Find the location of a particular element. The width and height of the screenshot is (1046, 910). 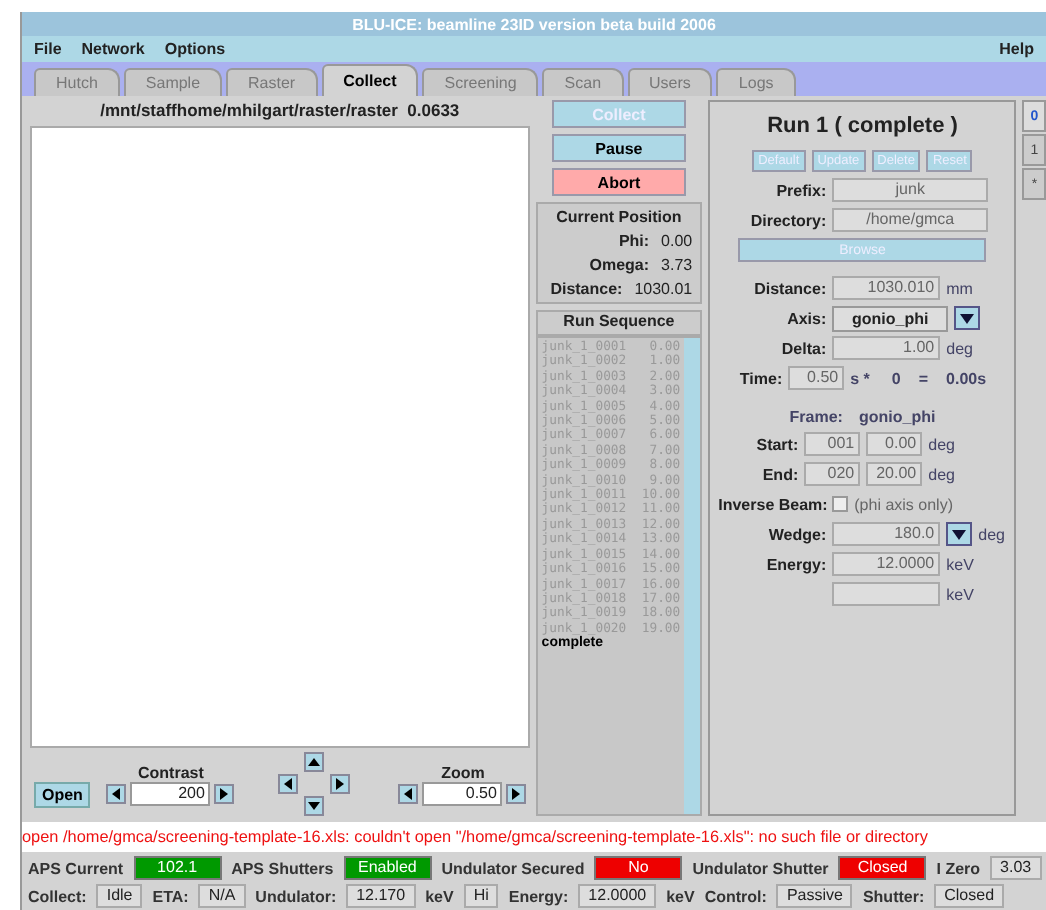

triangle-up-icon is located at coordinates (314, 762).